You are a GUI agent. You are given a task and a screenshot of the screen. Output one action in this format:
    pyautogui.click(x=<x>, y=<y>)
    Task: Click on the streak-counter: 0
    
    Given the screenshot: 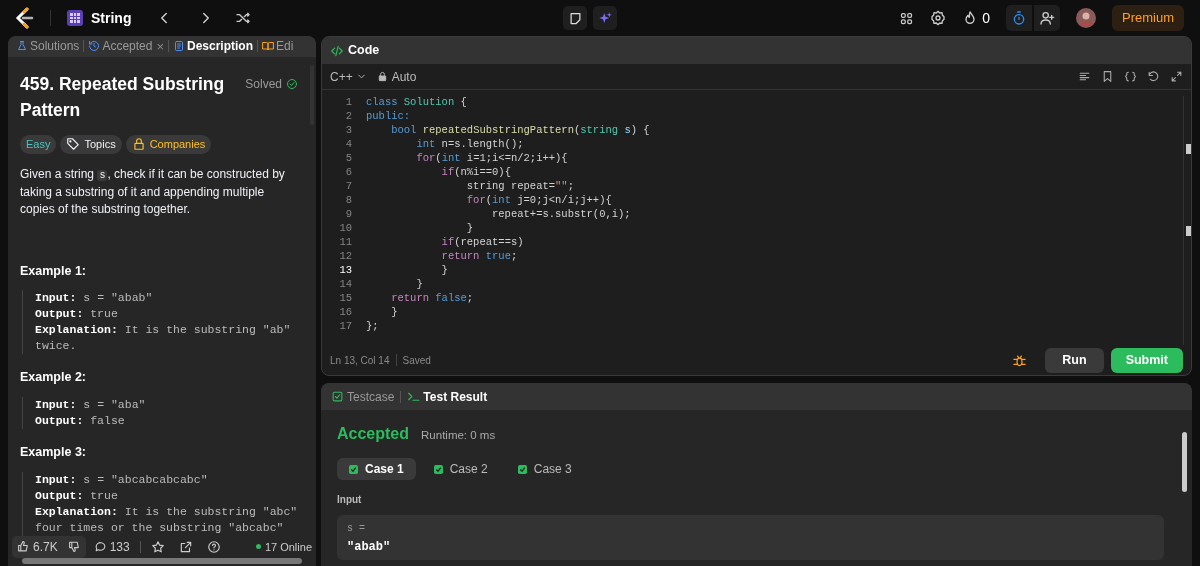 What is the action you would take?
    pyautogui.click(x=976, y=18)
    